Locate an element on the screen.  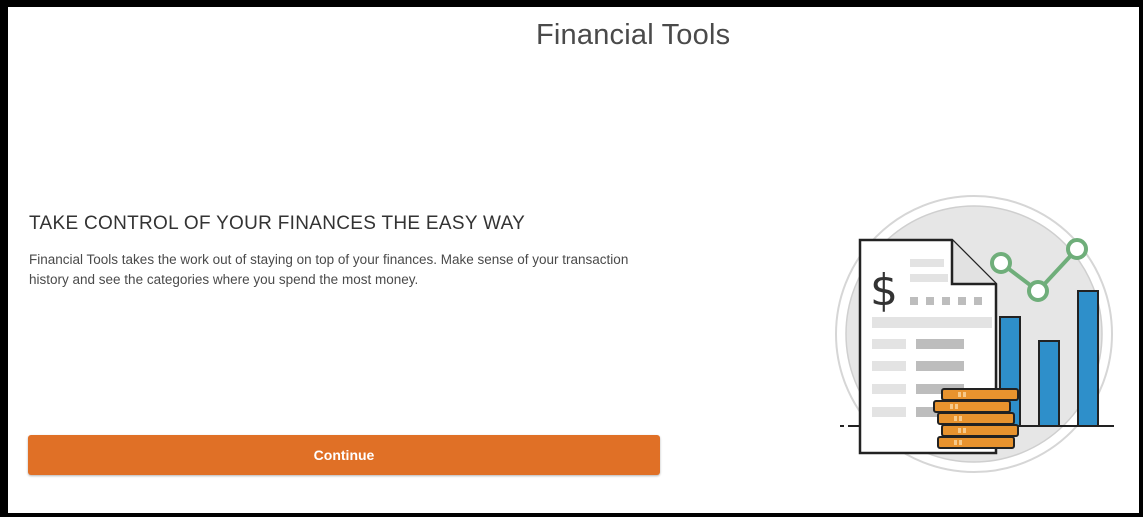
coin-stack-icon is located at coordinates (976, 418).